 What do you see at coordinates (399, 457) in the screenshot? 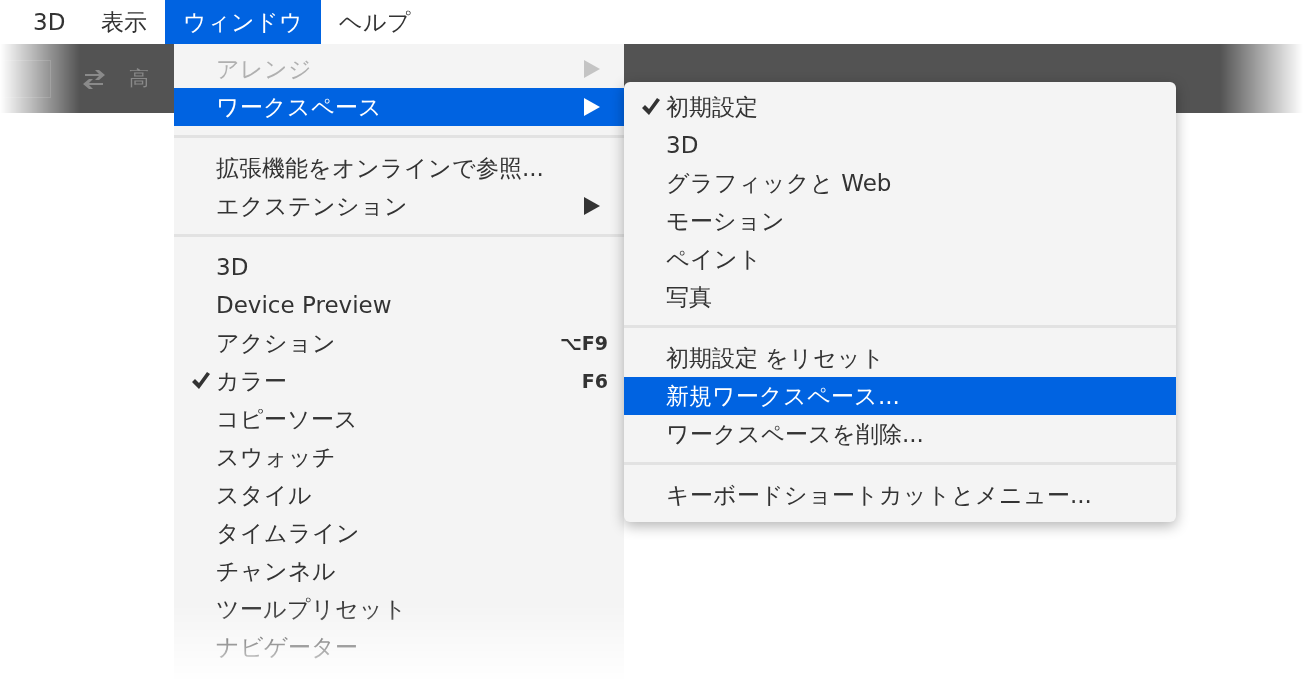
I see `menu-item: スウォッチ` at bounding box center [399, 457].